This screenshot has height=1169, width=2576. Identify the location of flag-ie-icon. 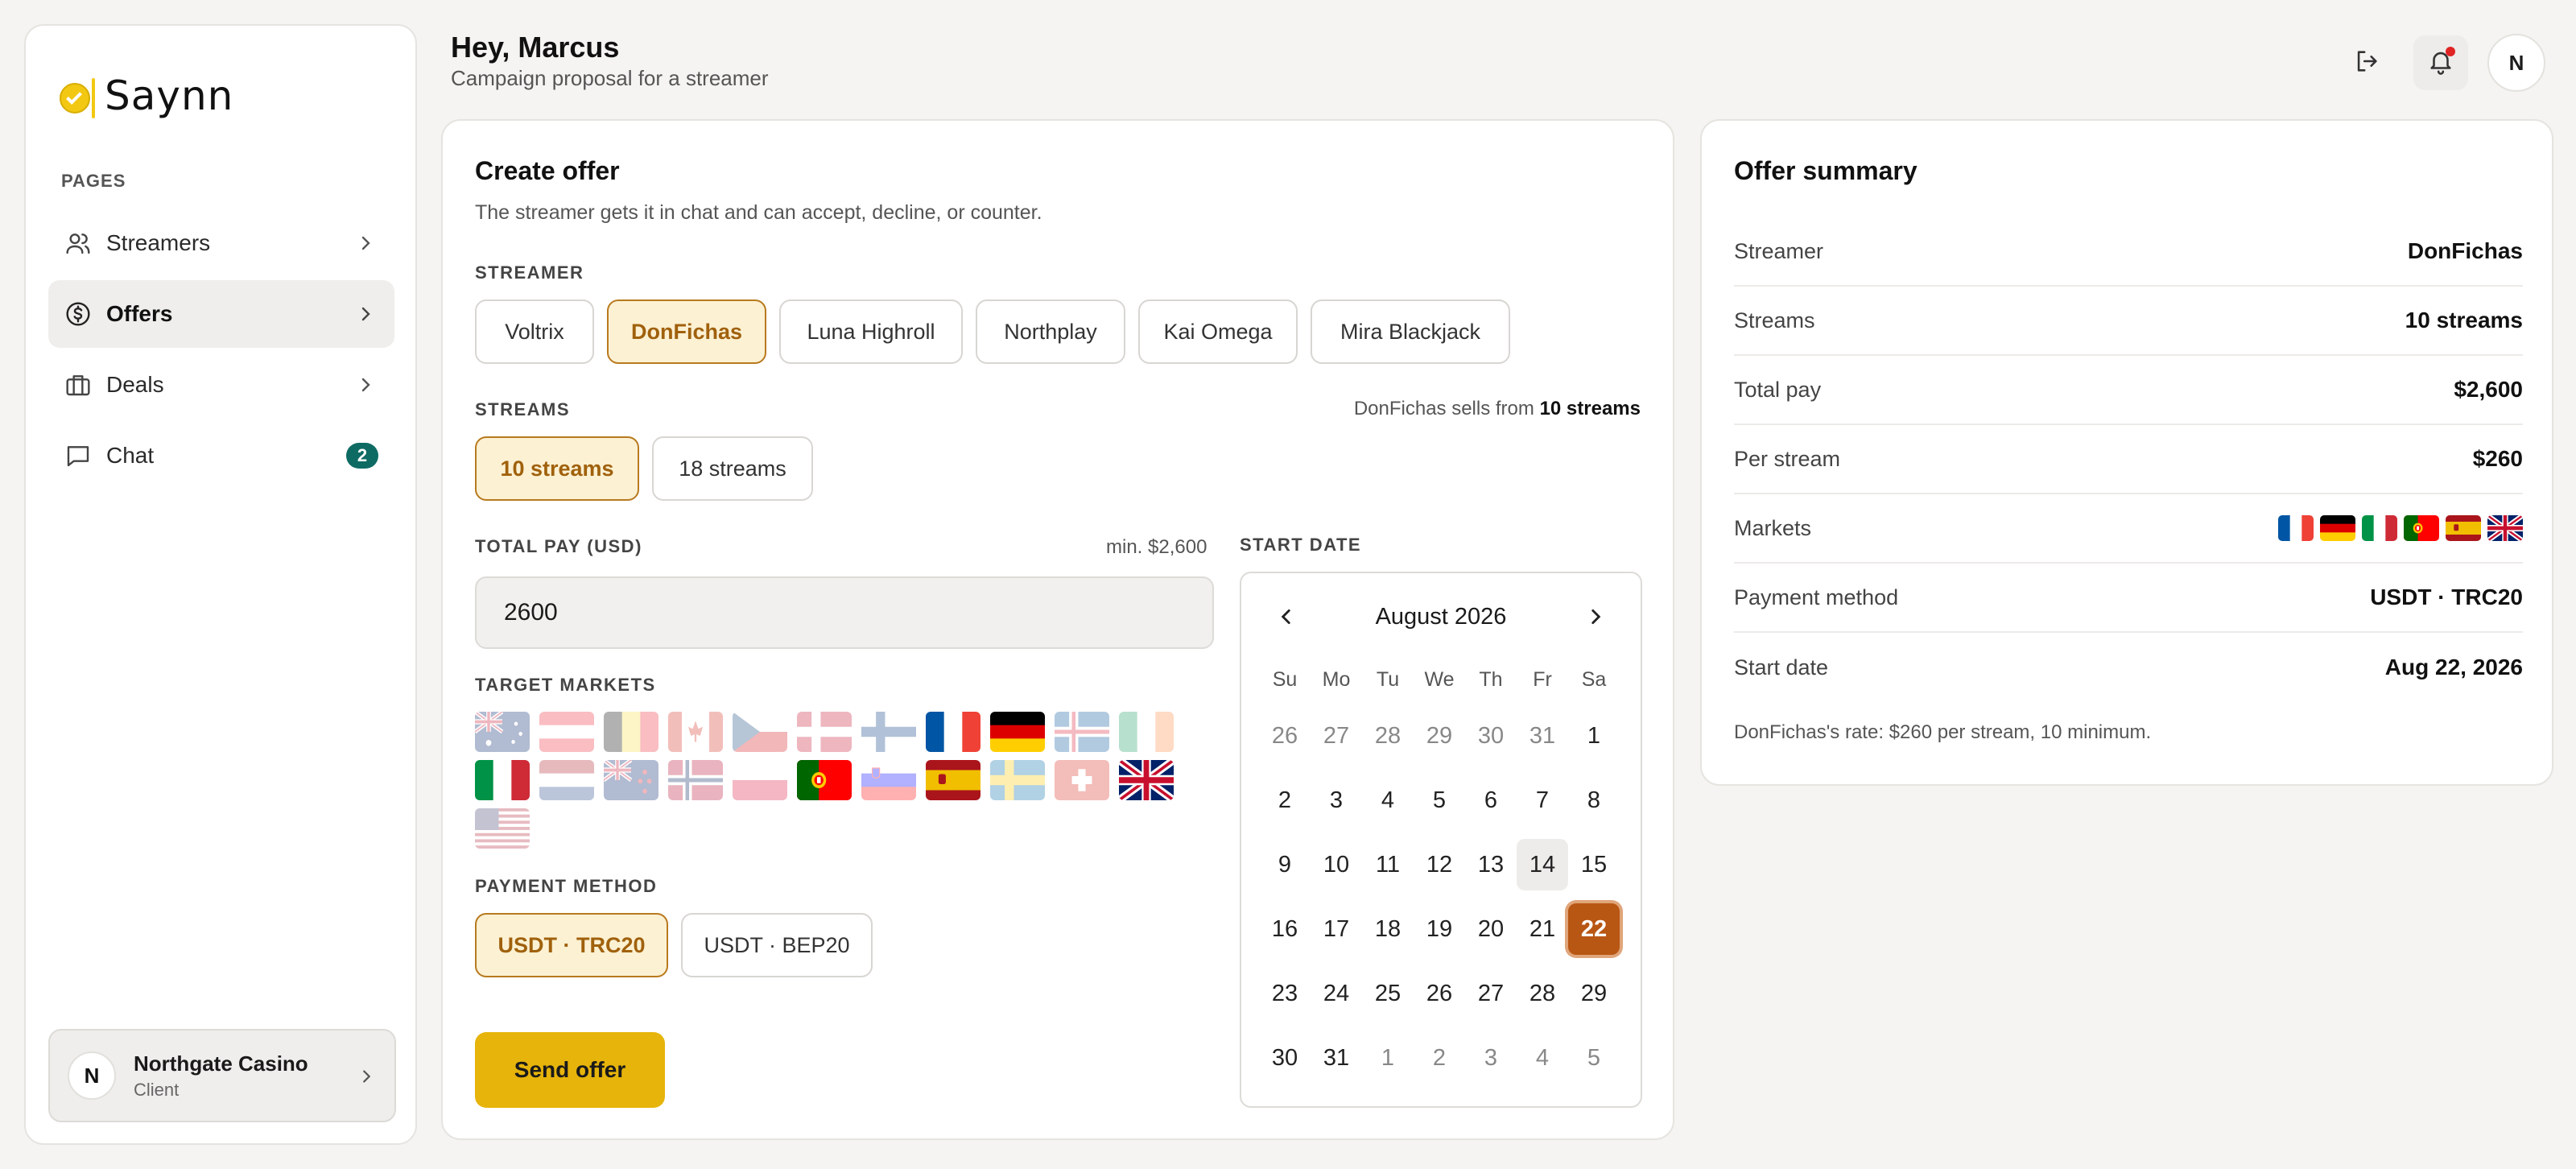
(1146, 732).